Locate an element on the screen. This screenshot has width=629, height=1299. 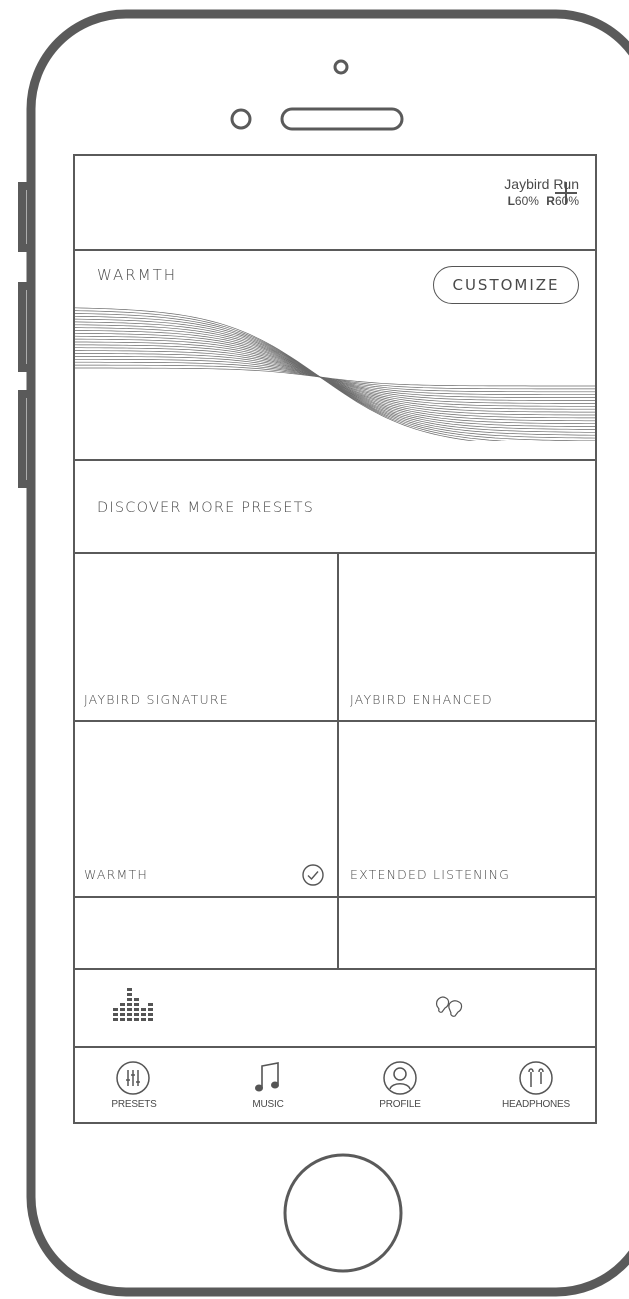
right-battery: 60% is located at coordinates (566, 201).